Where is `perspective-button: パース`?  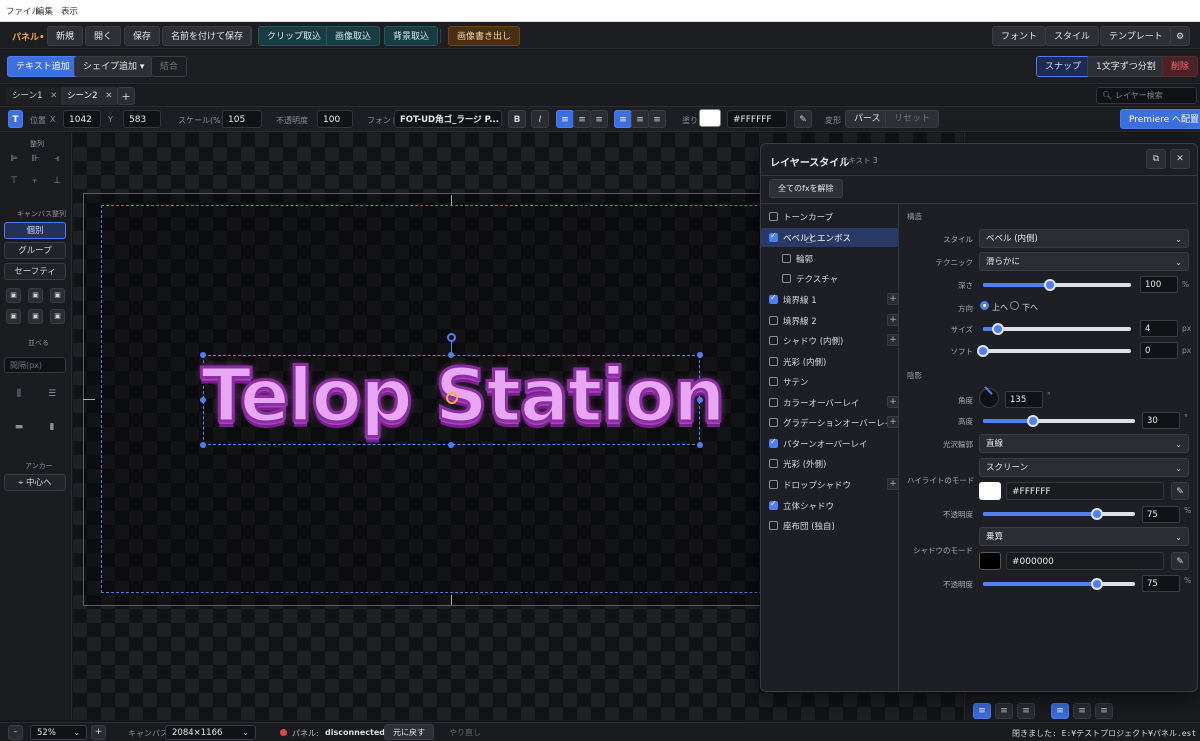
perspective-button: パース is located at coordinates (867, 119).